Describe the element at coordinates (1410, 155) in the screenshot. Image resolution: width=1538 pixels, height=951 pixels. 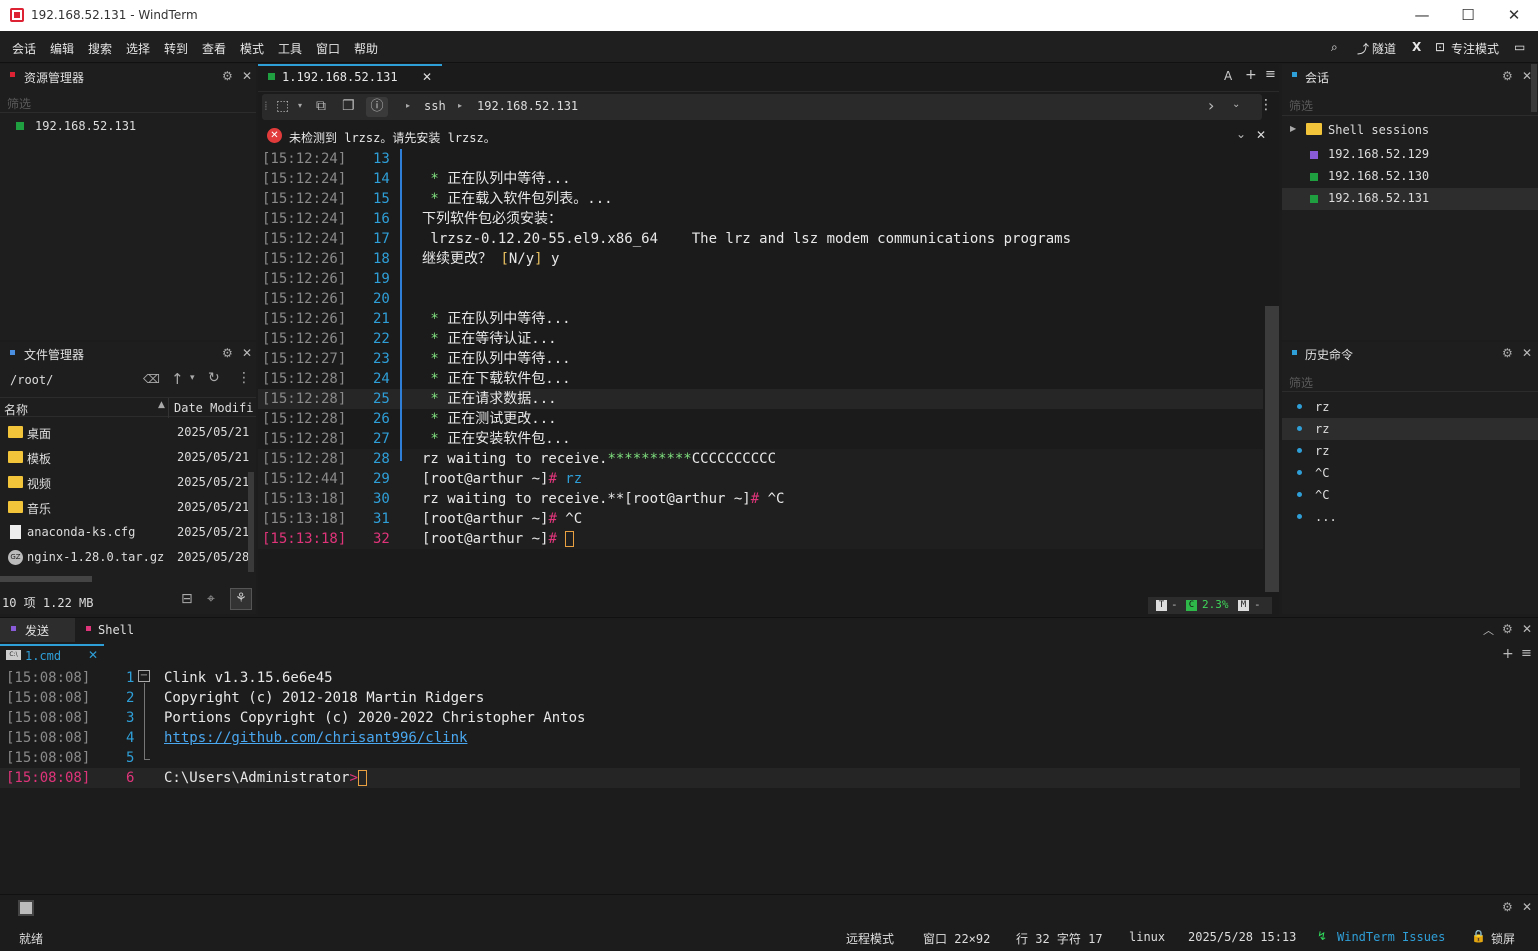
I see `session-item: 192.168.52.129` at that location.